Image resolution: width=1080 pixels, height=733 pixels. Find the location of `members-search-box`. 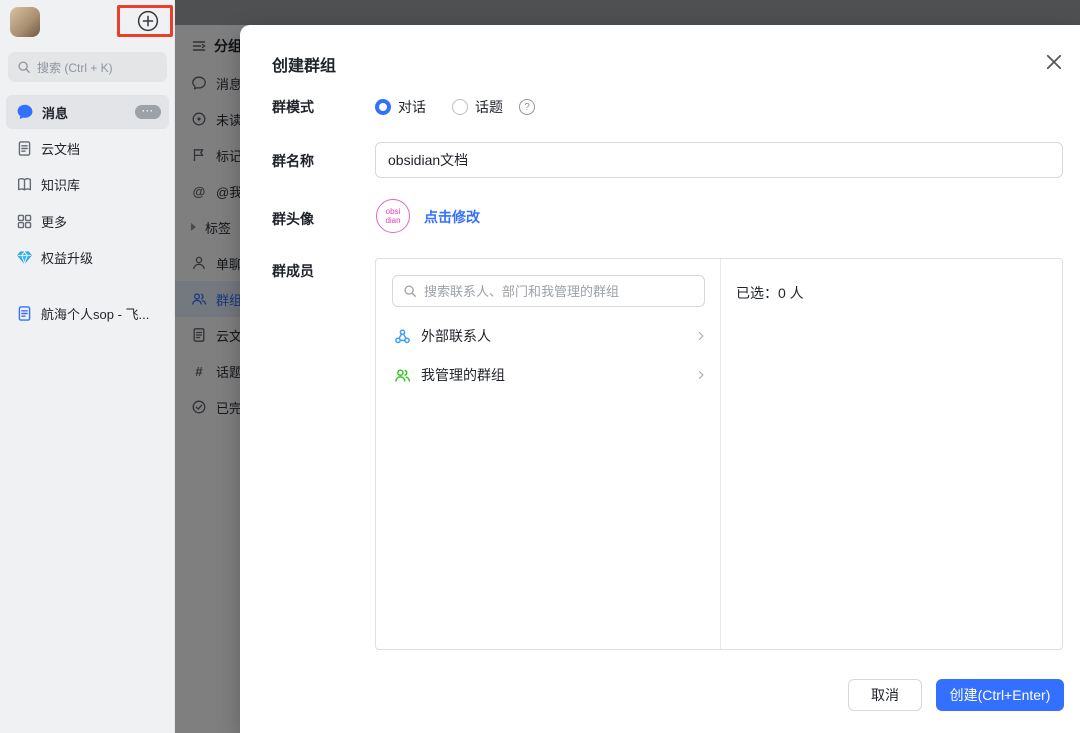

members-search-box is located at coordinates (548, 291).